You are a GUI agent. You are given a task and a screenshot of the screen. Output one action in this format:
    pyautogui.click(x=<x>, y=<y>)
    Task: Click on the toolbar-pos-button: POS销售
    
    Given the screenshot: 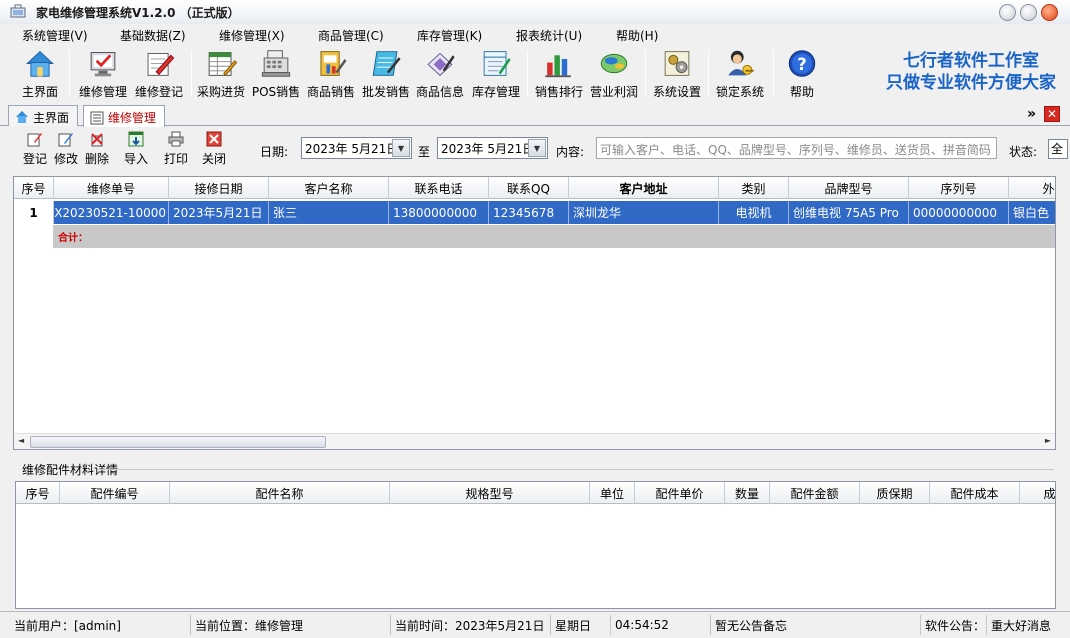 What is the action you would take?
    pyautogui.click(x=276, y=73)
    